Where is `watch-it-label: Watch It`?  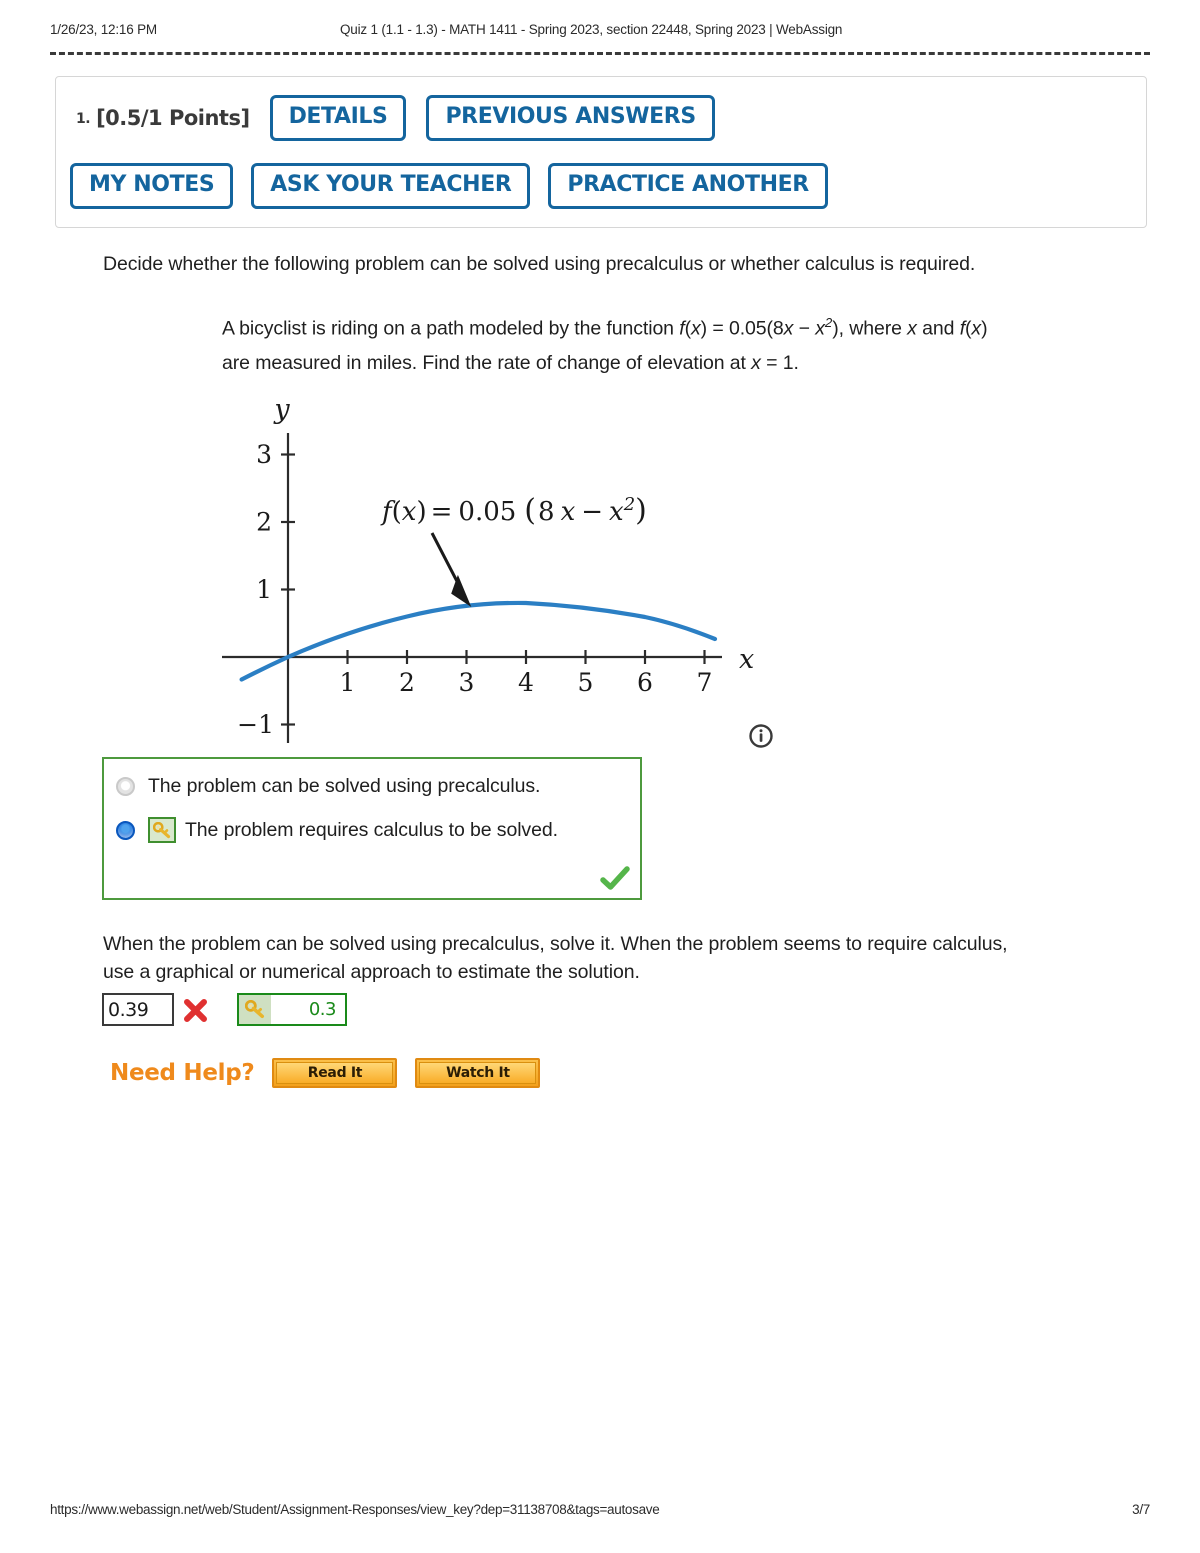
watch-it-label: Watch It is located at coordinates (478, 1073).